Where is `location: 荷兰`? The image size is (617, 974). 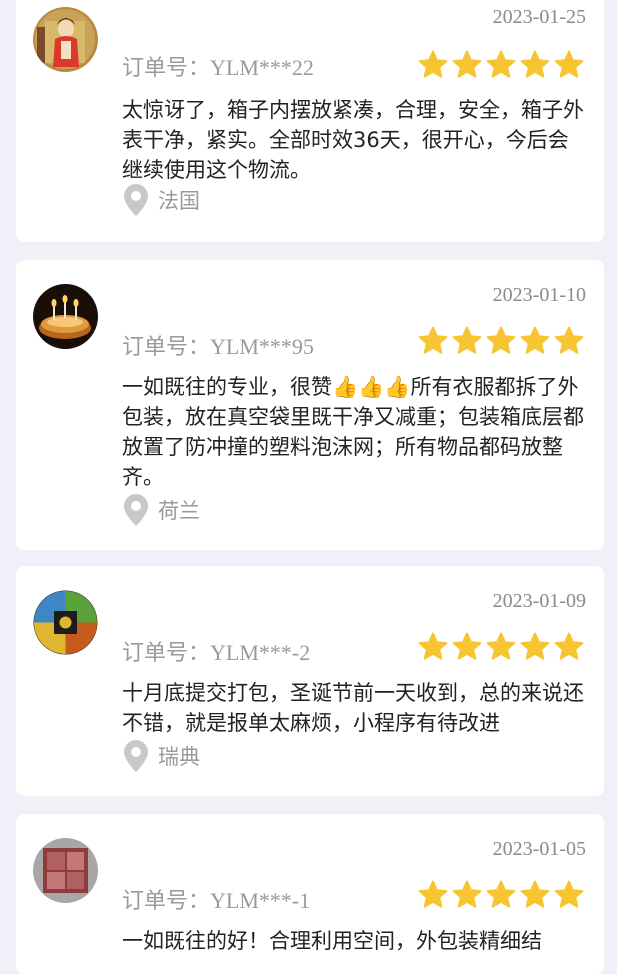 location: 荷兰 is located at coordinates (162, 510).